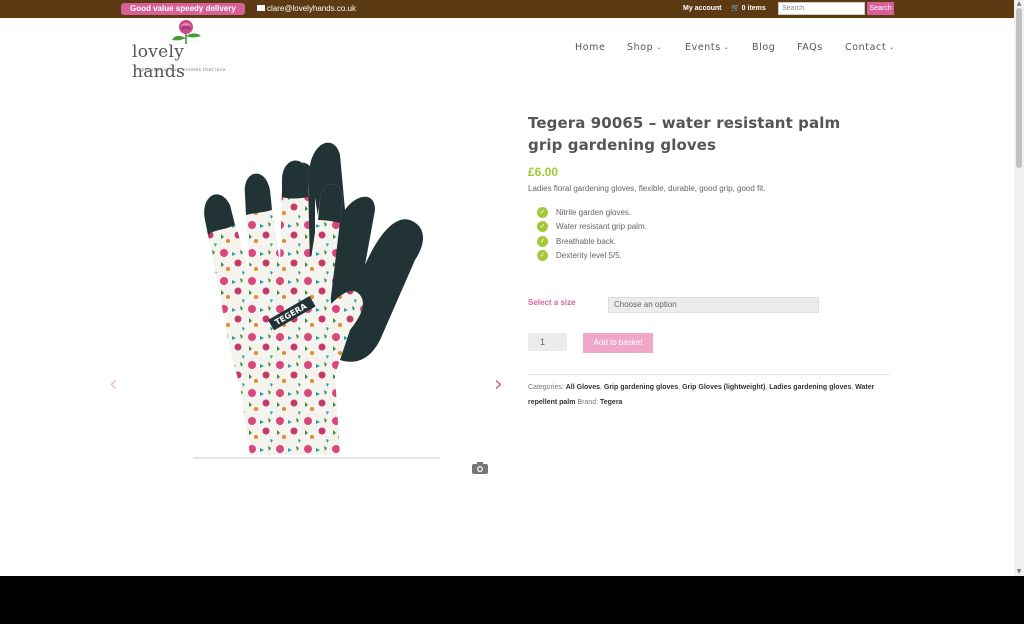  What do you see at coordinates (159, 62) in the screenshot?
I see `logo-wordmark: lovely hands` at bounding box center [159, 62].